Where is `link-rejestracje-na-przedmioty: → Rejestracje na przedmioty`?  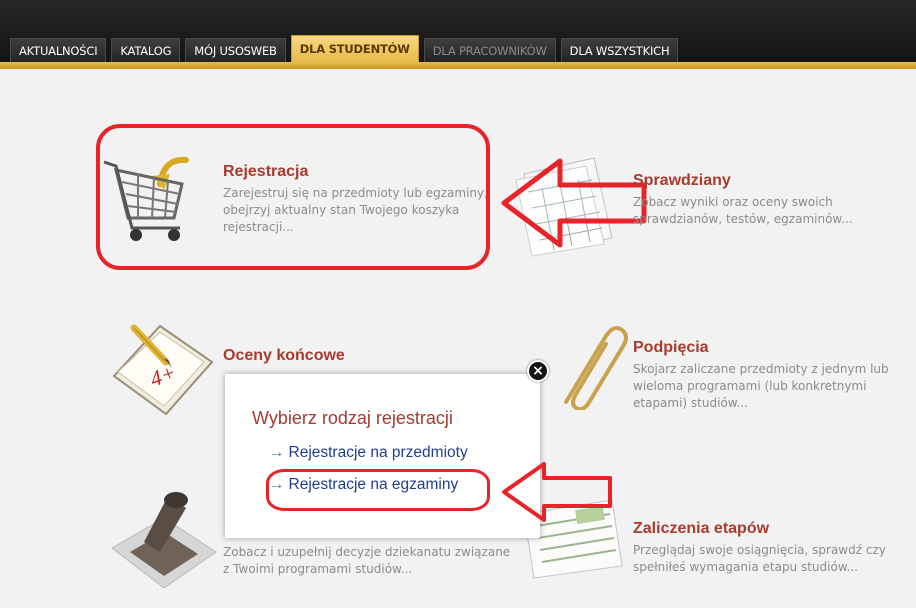
link-rejestracje-na-przedmioty: → Rejestracje na przedmioty is located at coordinates (368, 453).